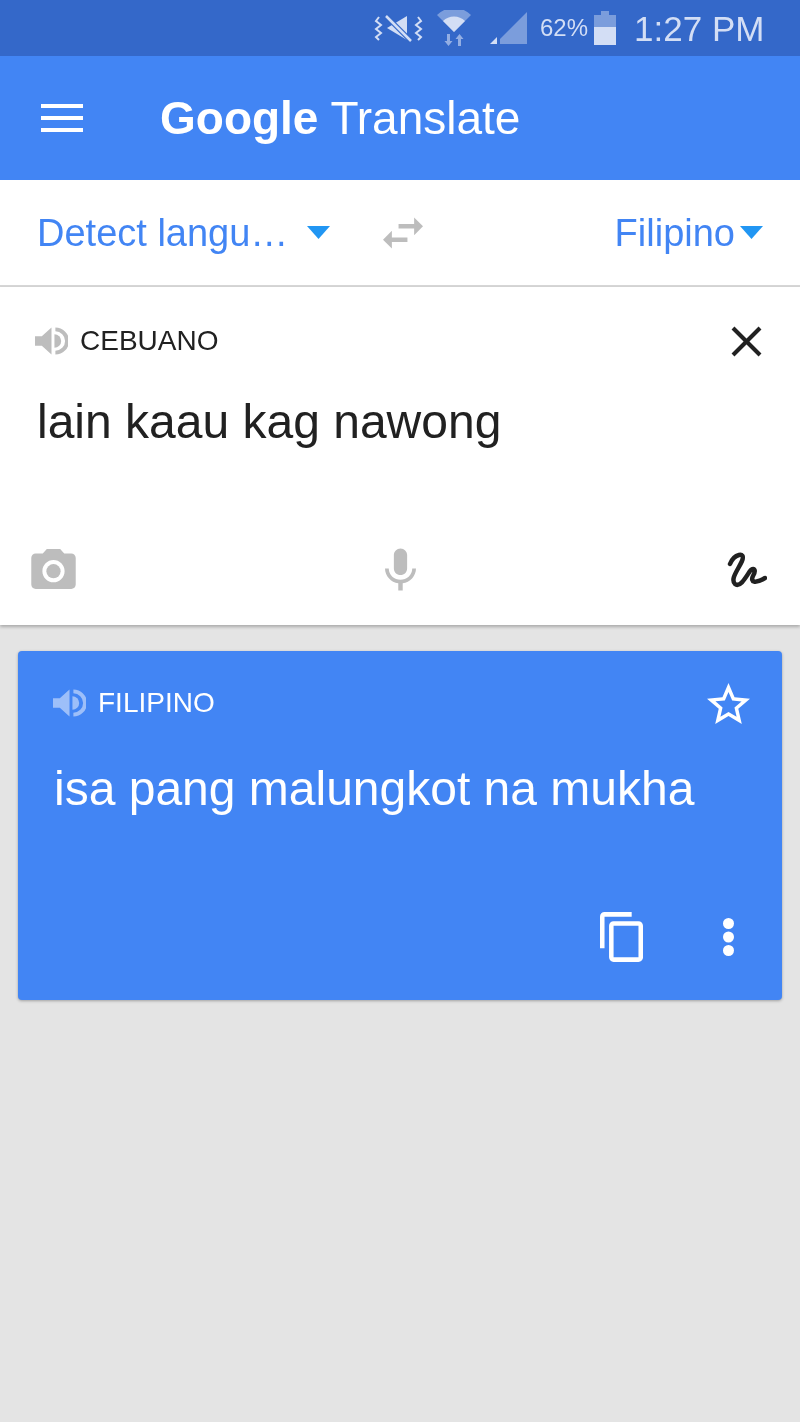  Describe the element at coordinates (156, 703) in the screenshot. I see `target-language-label: FILIPINO` at that location.